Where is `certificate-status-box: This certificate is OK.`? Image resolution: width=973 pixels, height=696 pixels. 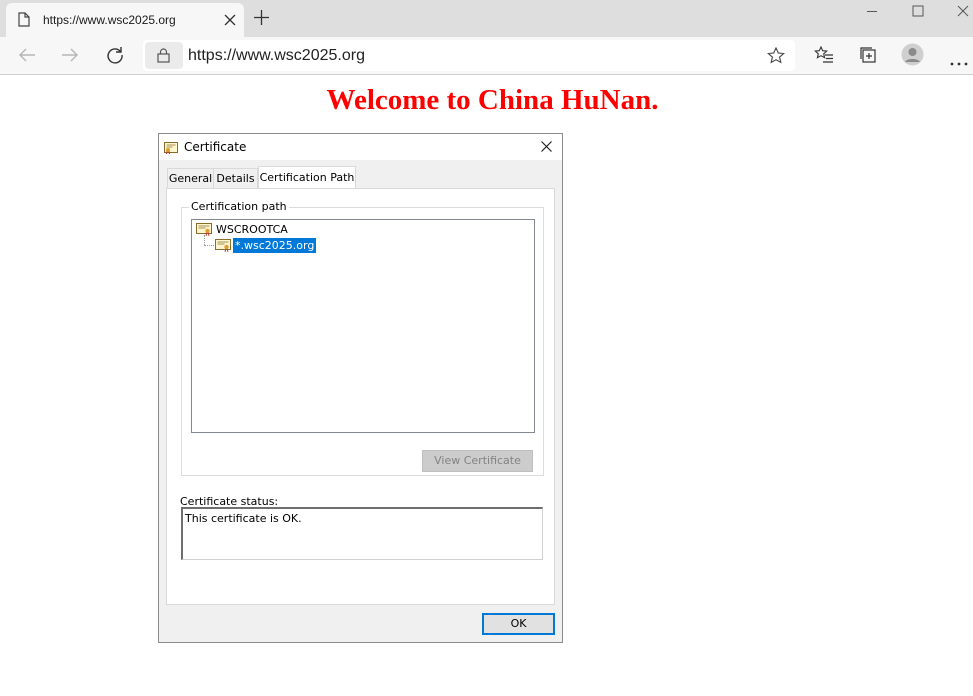
certificate-status-box: This certificate is OK. is located at coordinates (362, 533).